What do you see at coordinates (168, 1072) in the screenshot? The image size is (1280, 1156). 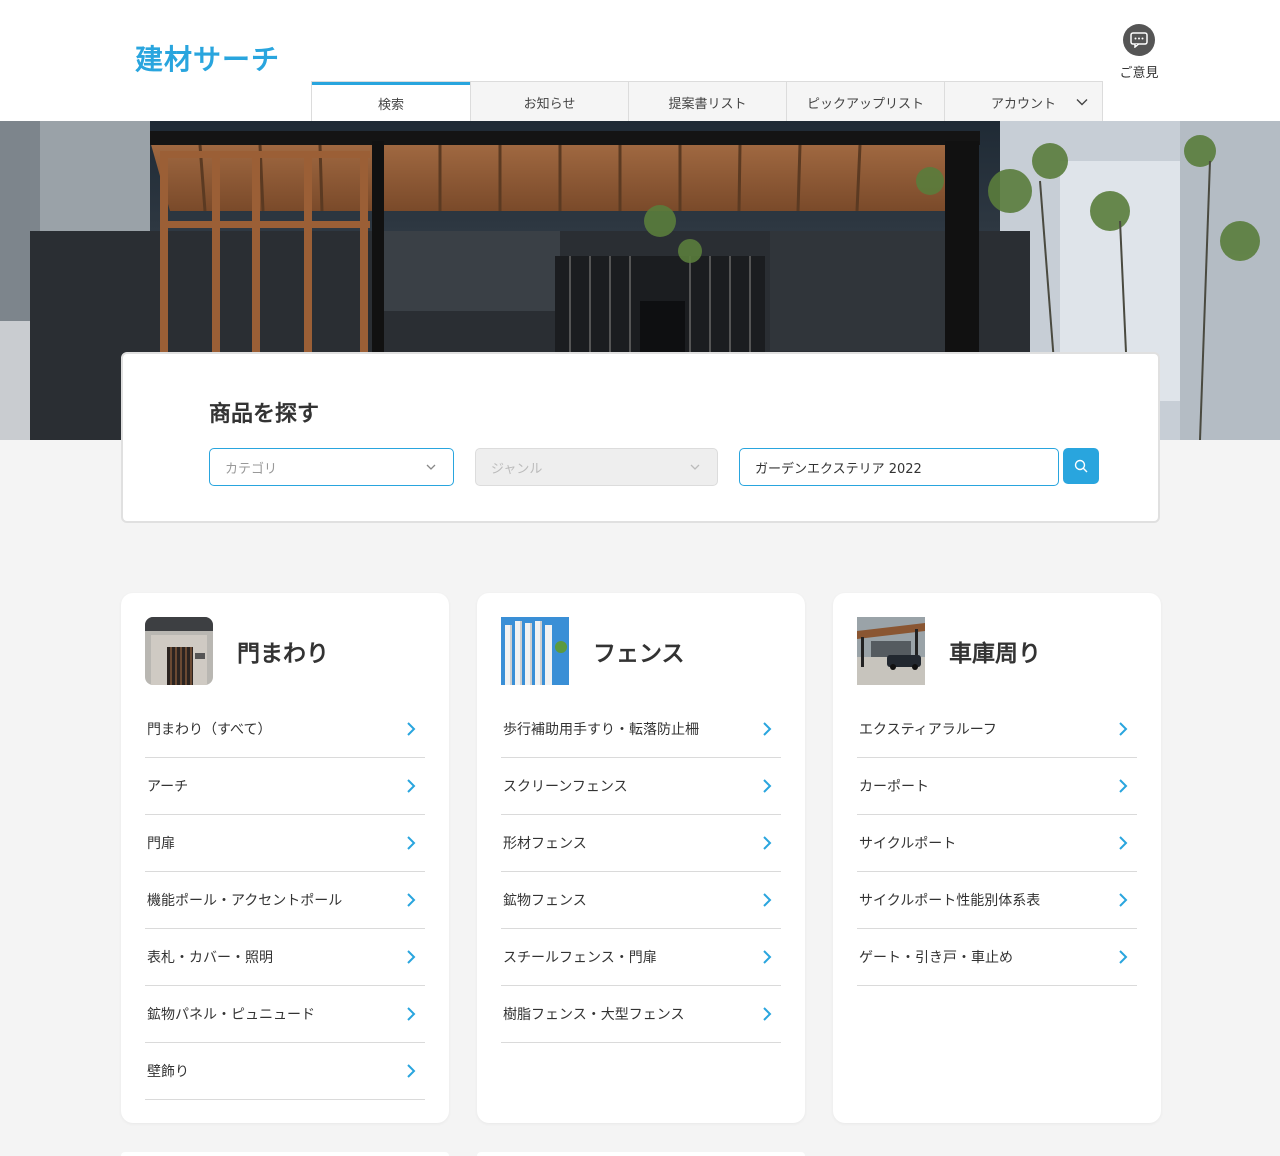 I see `list-item-label: 壁飾り` at bounding box center [168, 1072].